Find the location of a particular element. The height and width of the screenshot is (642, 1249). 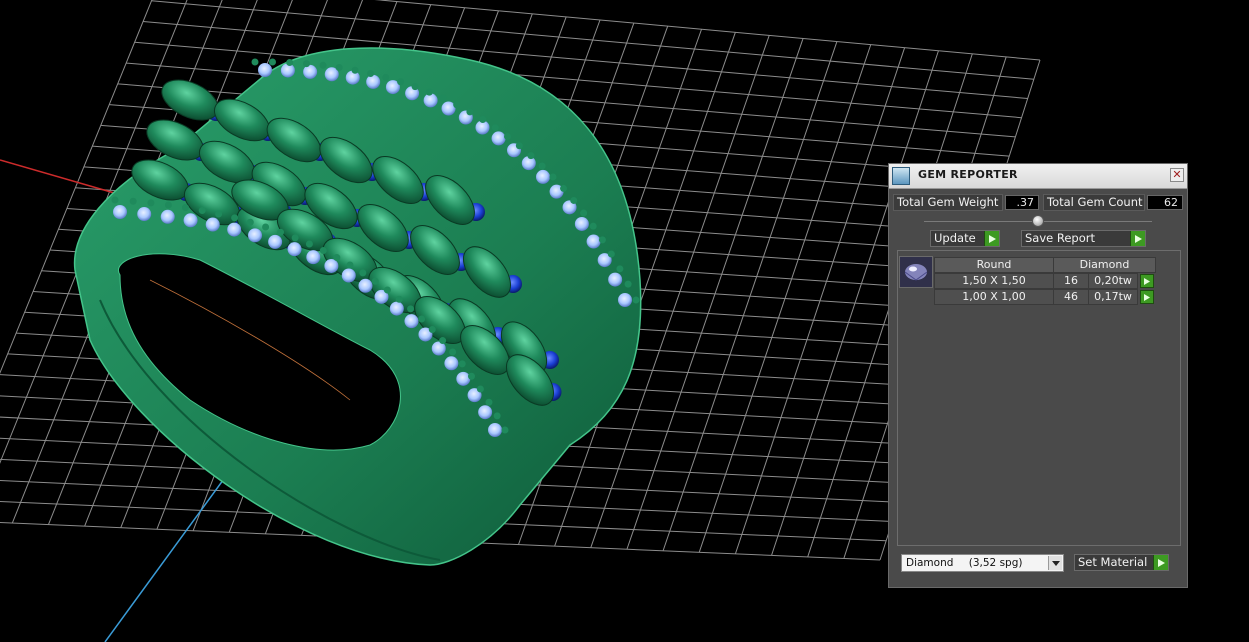

update-button-label: Update is located at coordinates (955, 238).